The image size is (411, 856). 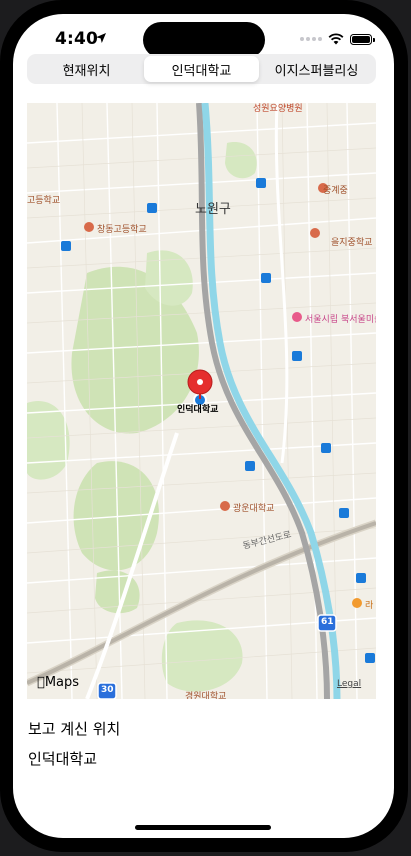 I want to click on segment-easyspub: 이지스퍼블리싱, so click(x=316, y=69).